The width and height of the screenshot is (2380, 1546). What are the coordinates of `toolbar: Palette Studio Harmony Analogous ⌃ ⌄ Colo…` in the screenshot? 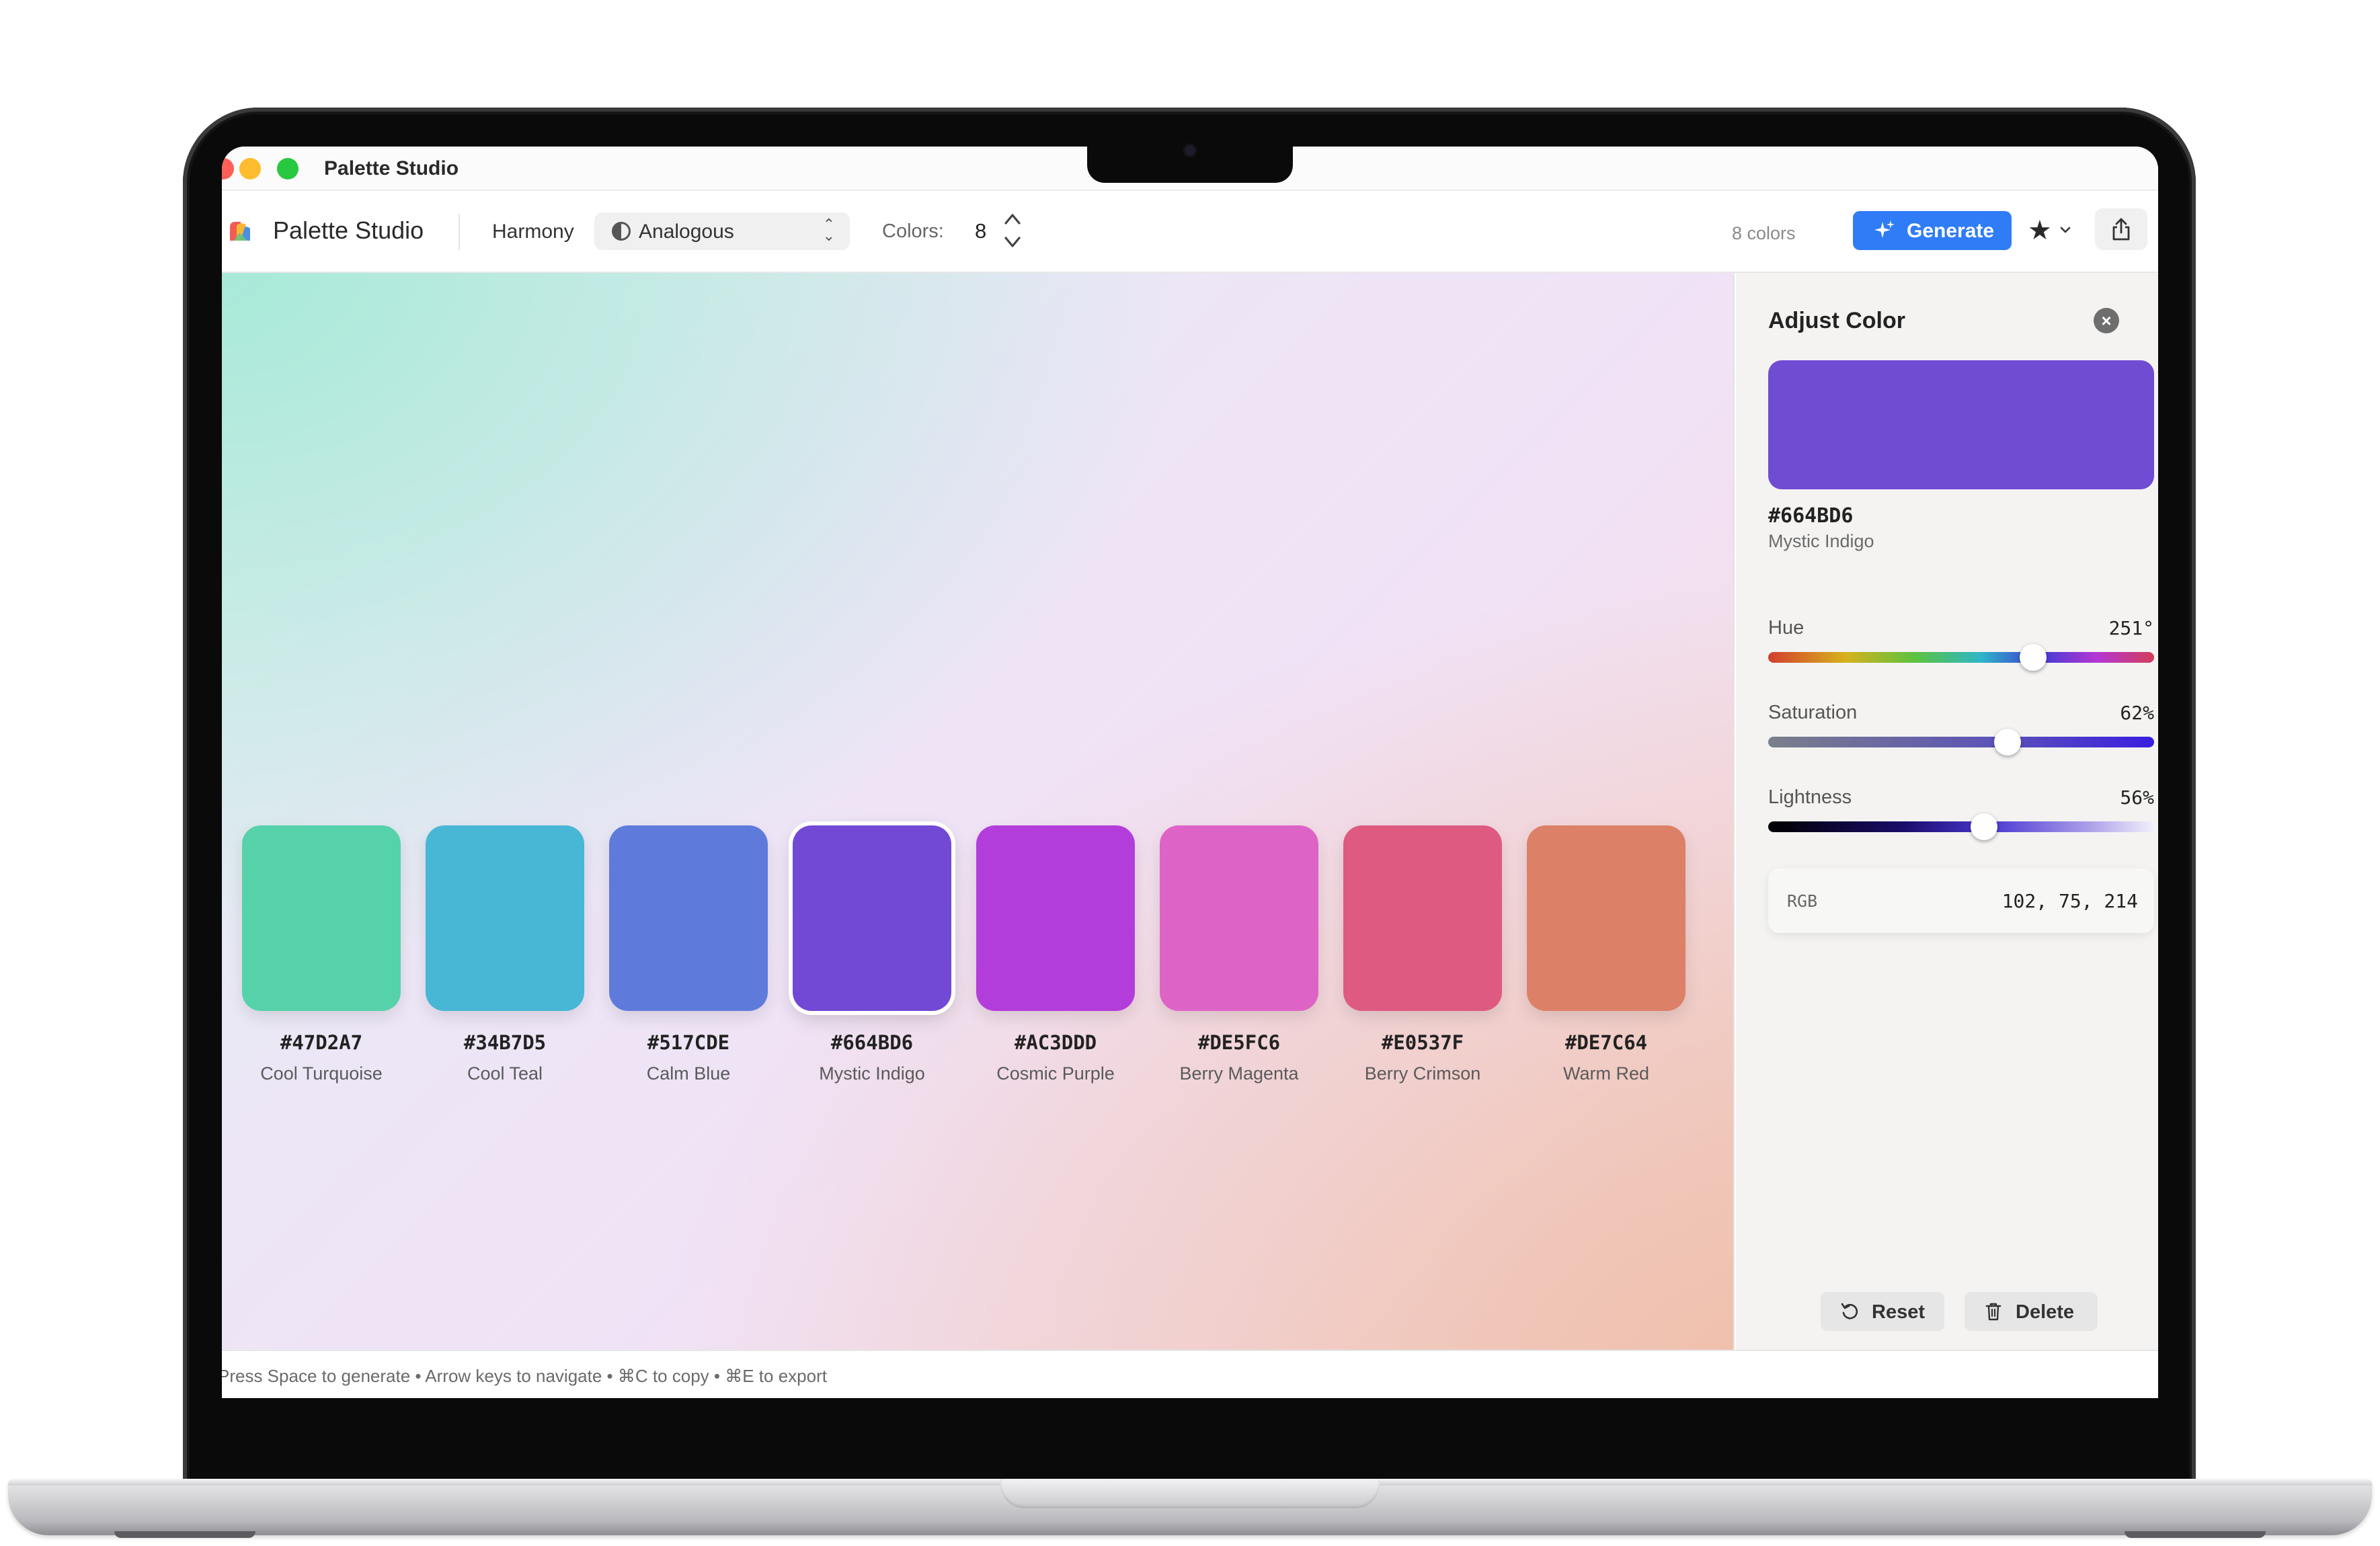 It's located at (1190, 232).